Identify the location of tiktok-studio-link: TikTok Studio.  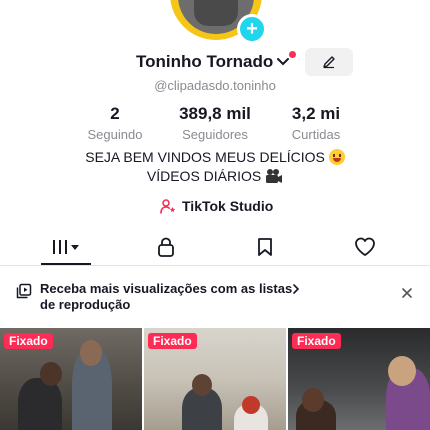
(216, 206).